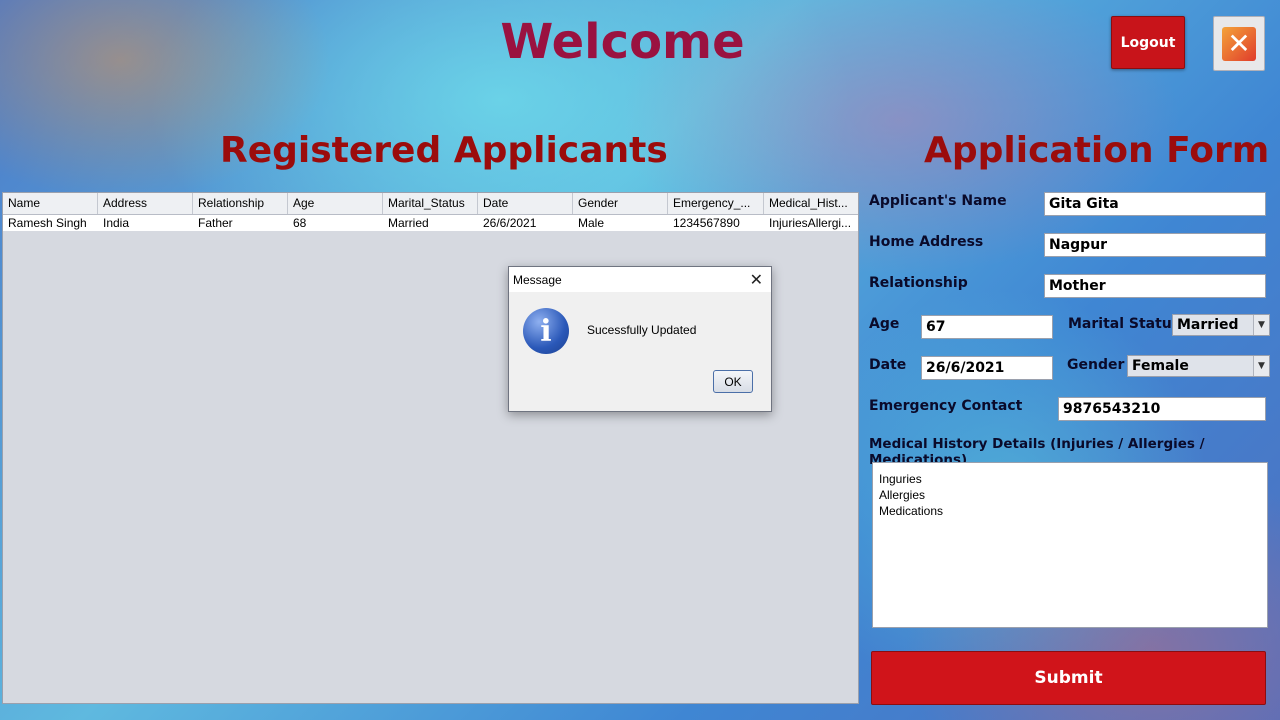 Image resolution: width=1280 pixels, height=720 pixels. Describe the element at coordinates (1124, 324) in the screenshot. I see `marital-status-label: Marital Status` at that location.